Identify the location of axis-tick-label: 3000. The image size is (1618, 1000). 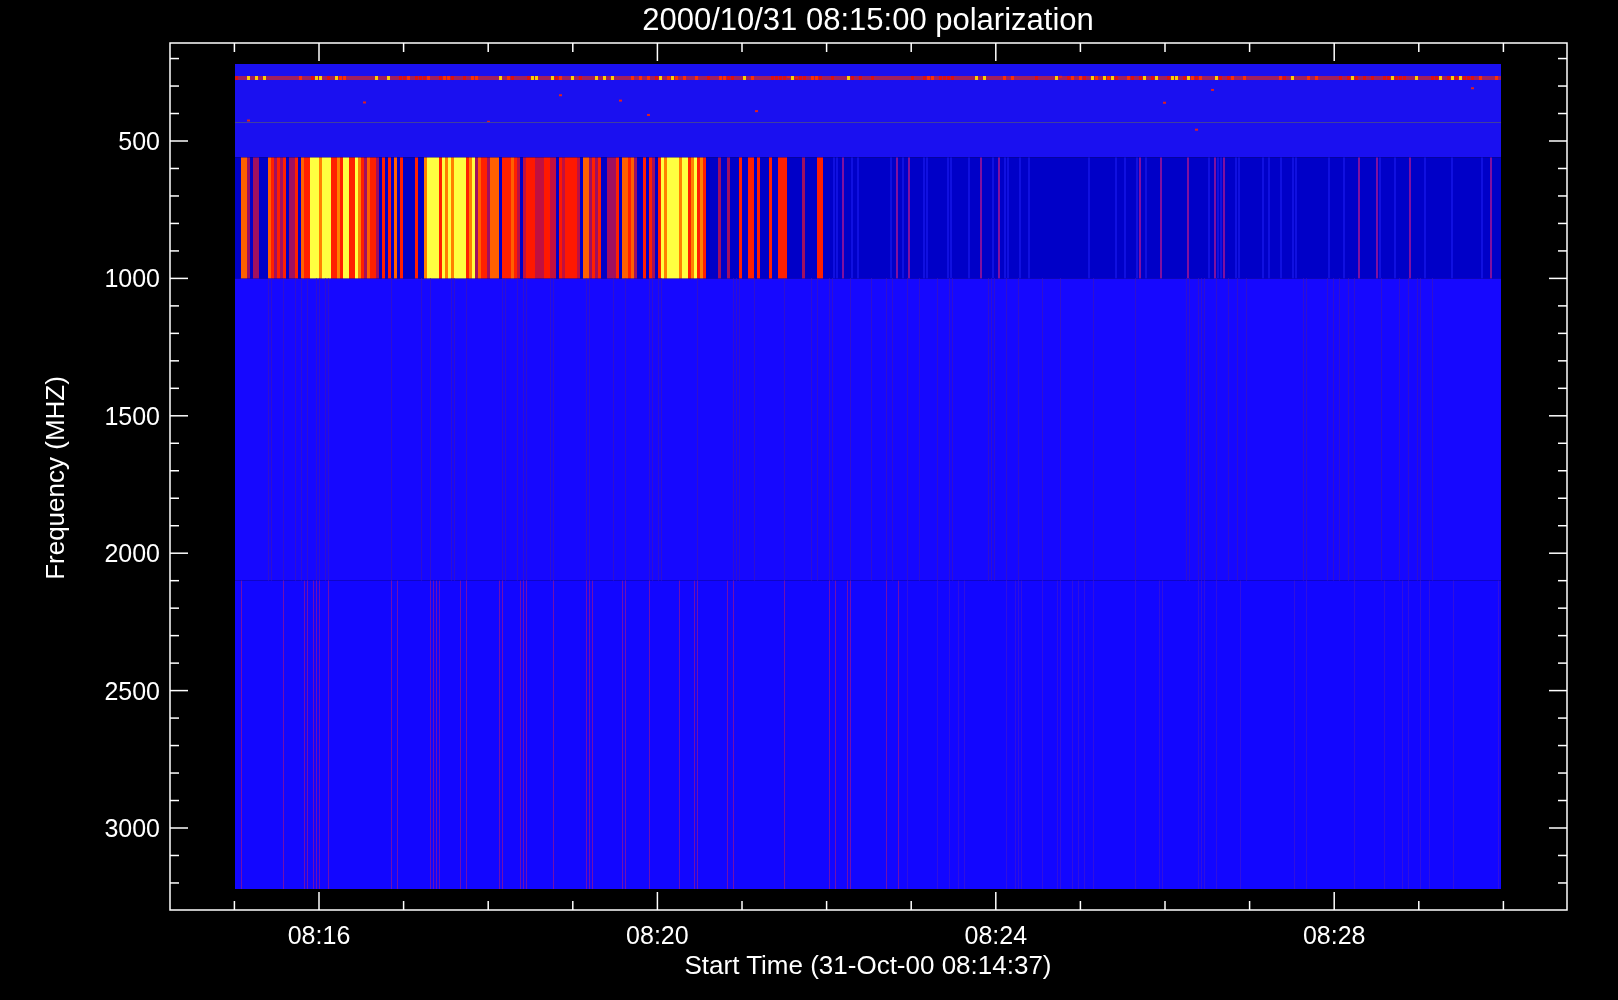
(132, 828).